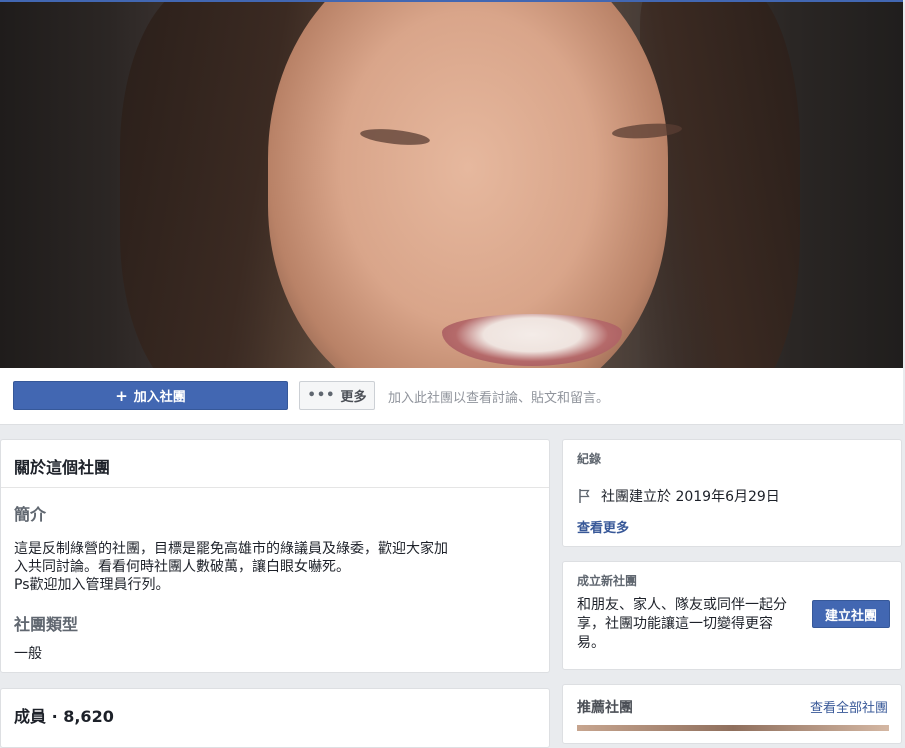  What do you see at coordinates (64, 715) in the screenshot?
I see `members-title: 成員 · 8,620` at bounding box center [64, 715].